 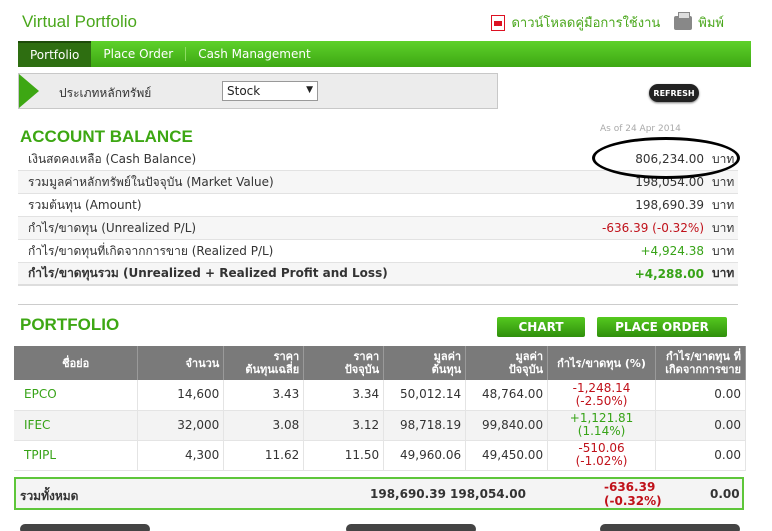 What do you see at coordinates (264, 425) in the screenshot?
I see `avg-cost-cell: 3.08` at bounding box center [264, 425].